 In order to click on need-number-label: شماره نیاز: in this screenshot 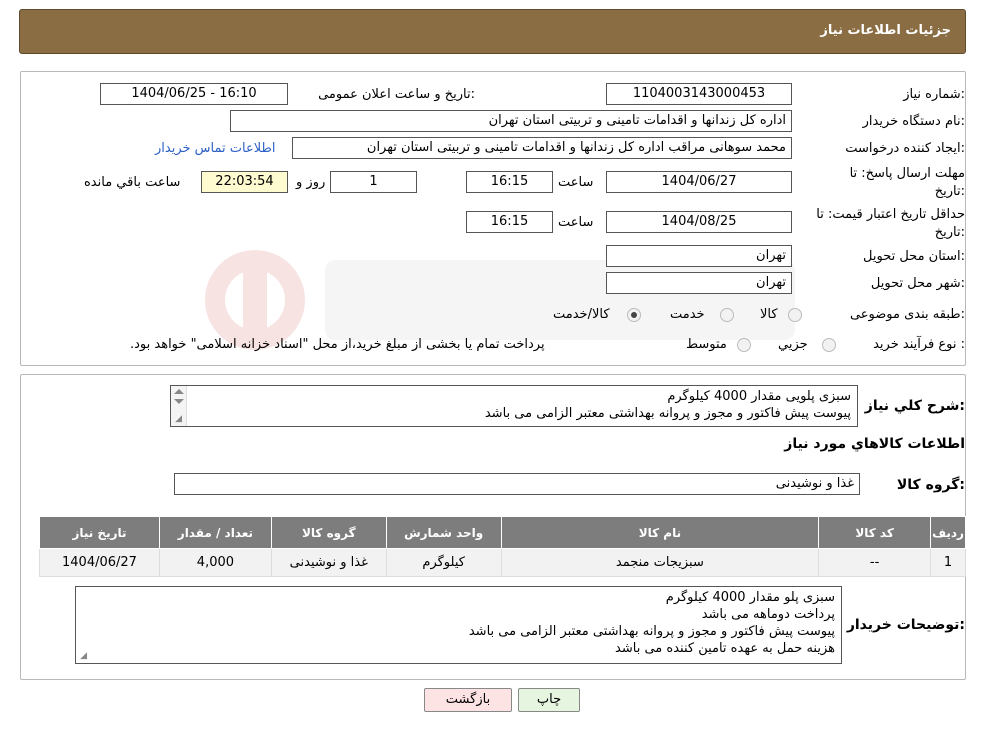, I will do `click(934, 94)`.